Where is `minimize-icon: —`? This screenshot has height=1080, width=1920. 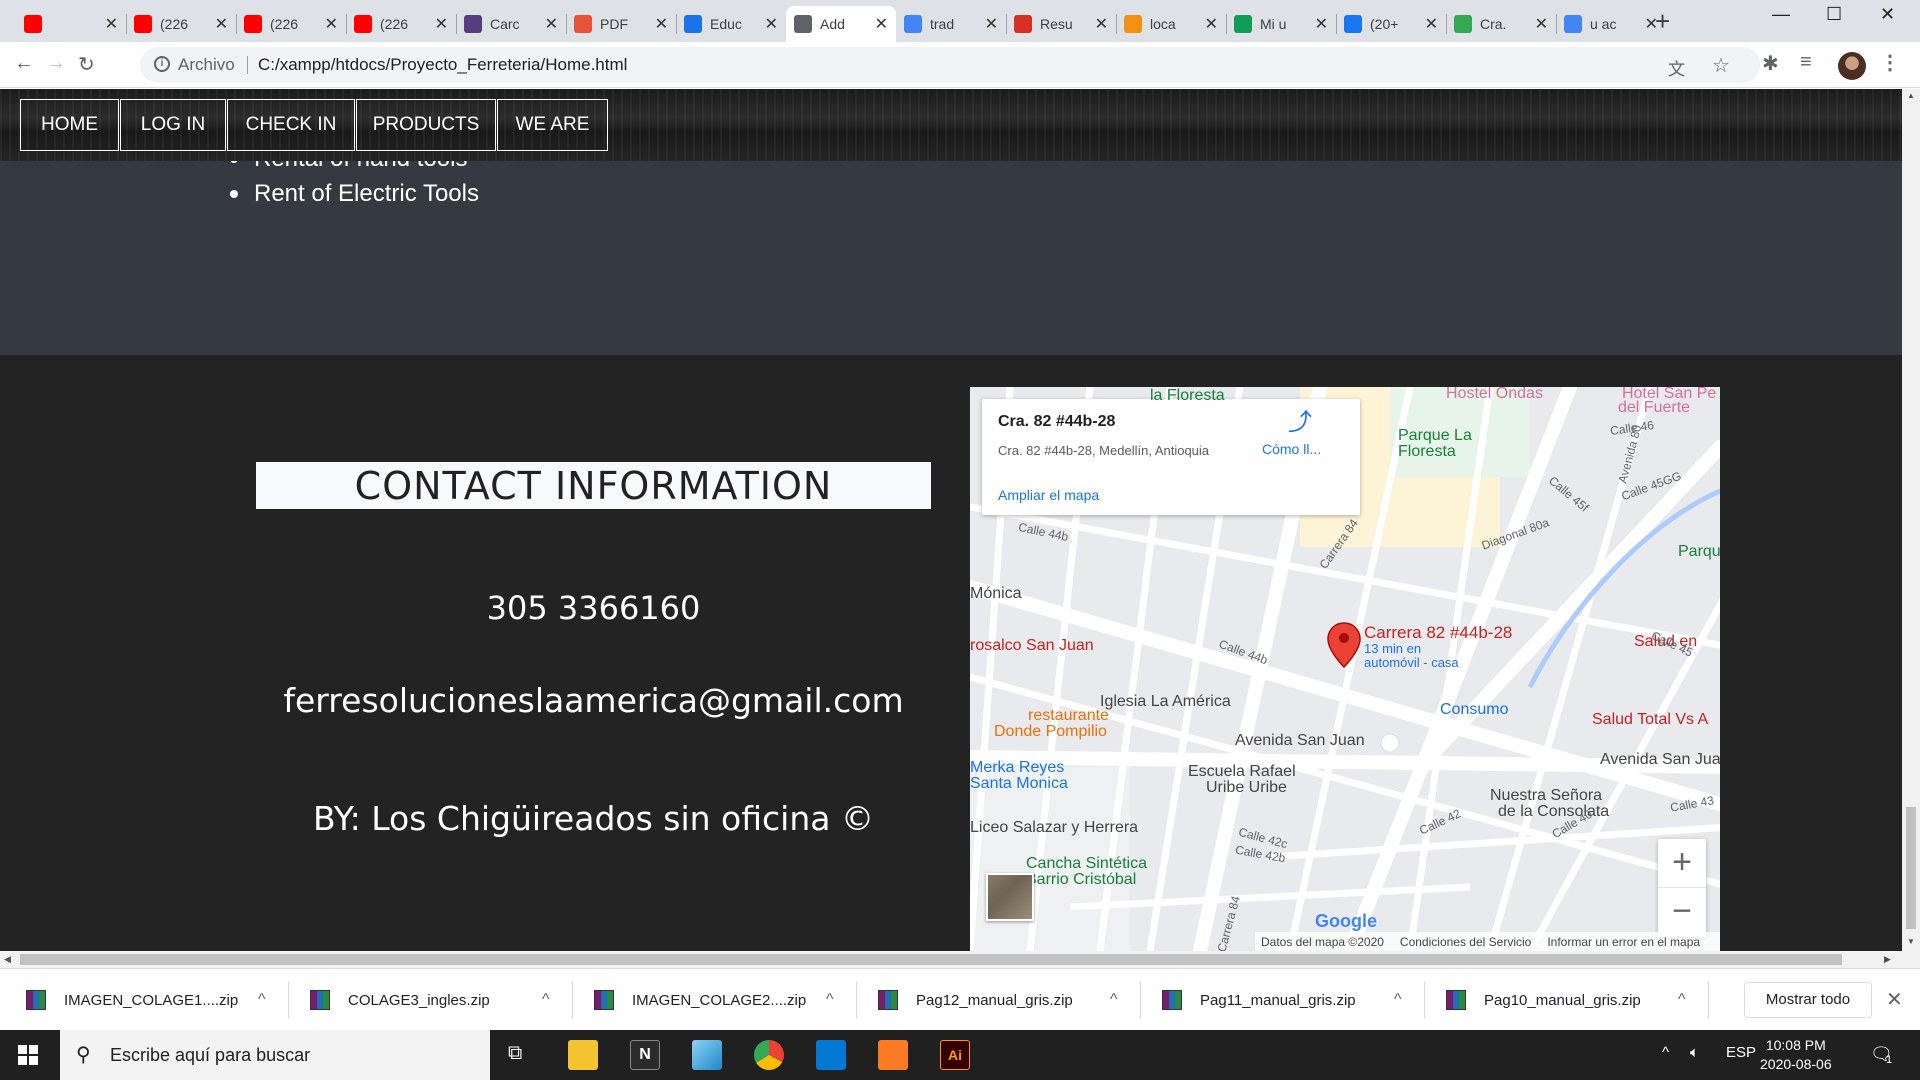 minimize-icon: — is located at coordinates (1781, 14).